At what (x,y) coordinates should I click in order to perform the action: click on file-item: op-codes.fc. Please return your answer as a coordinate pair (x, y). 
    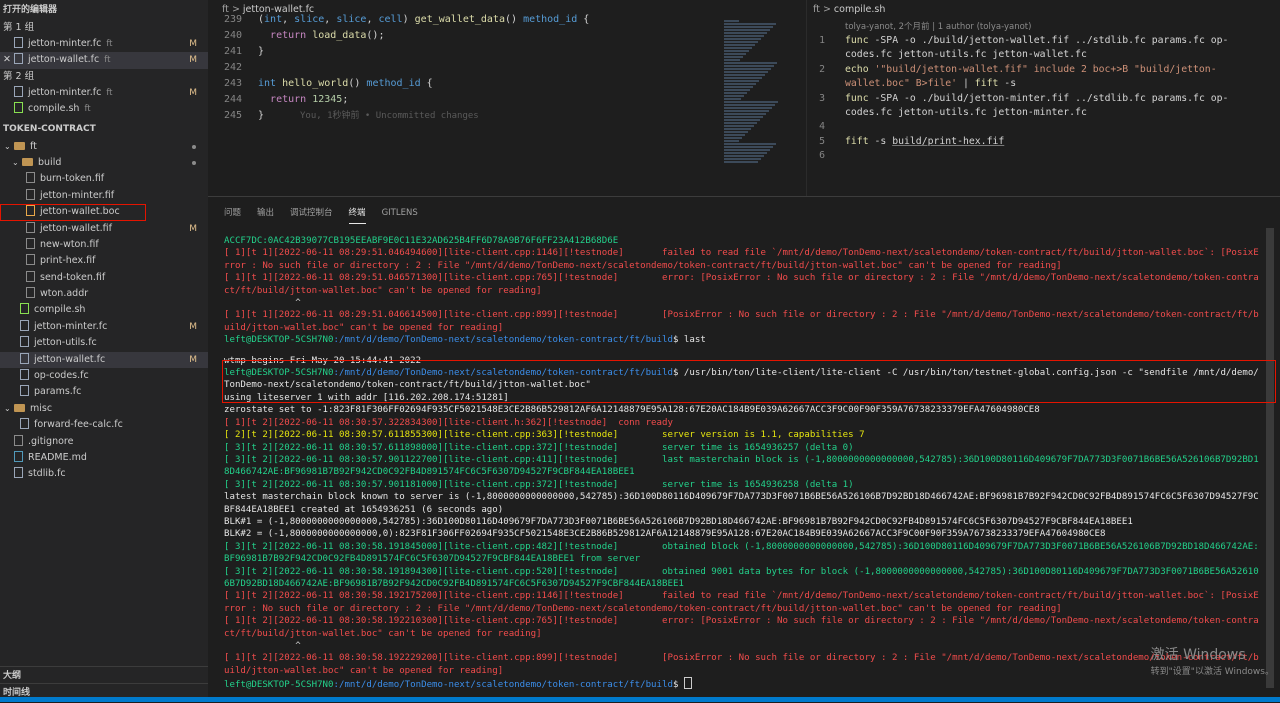
    Looking at the image, I should click on (104, 376).